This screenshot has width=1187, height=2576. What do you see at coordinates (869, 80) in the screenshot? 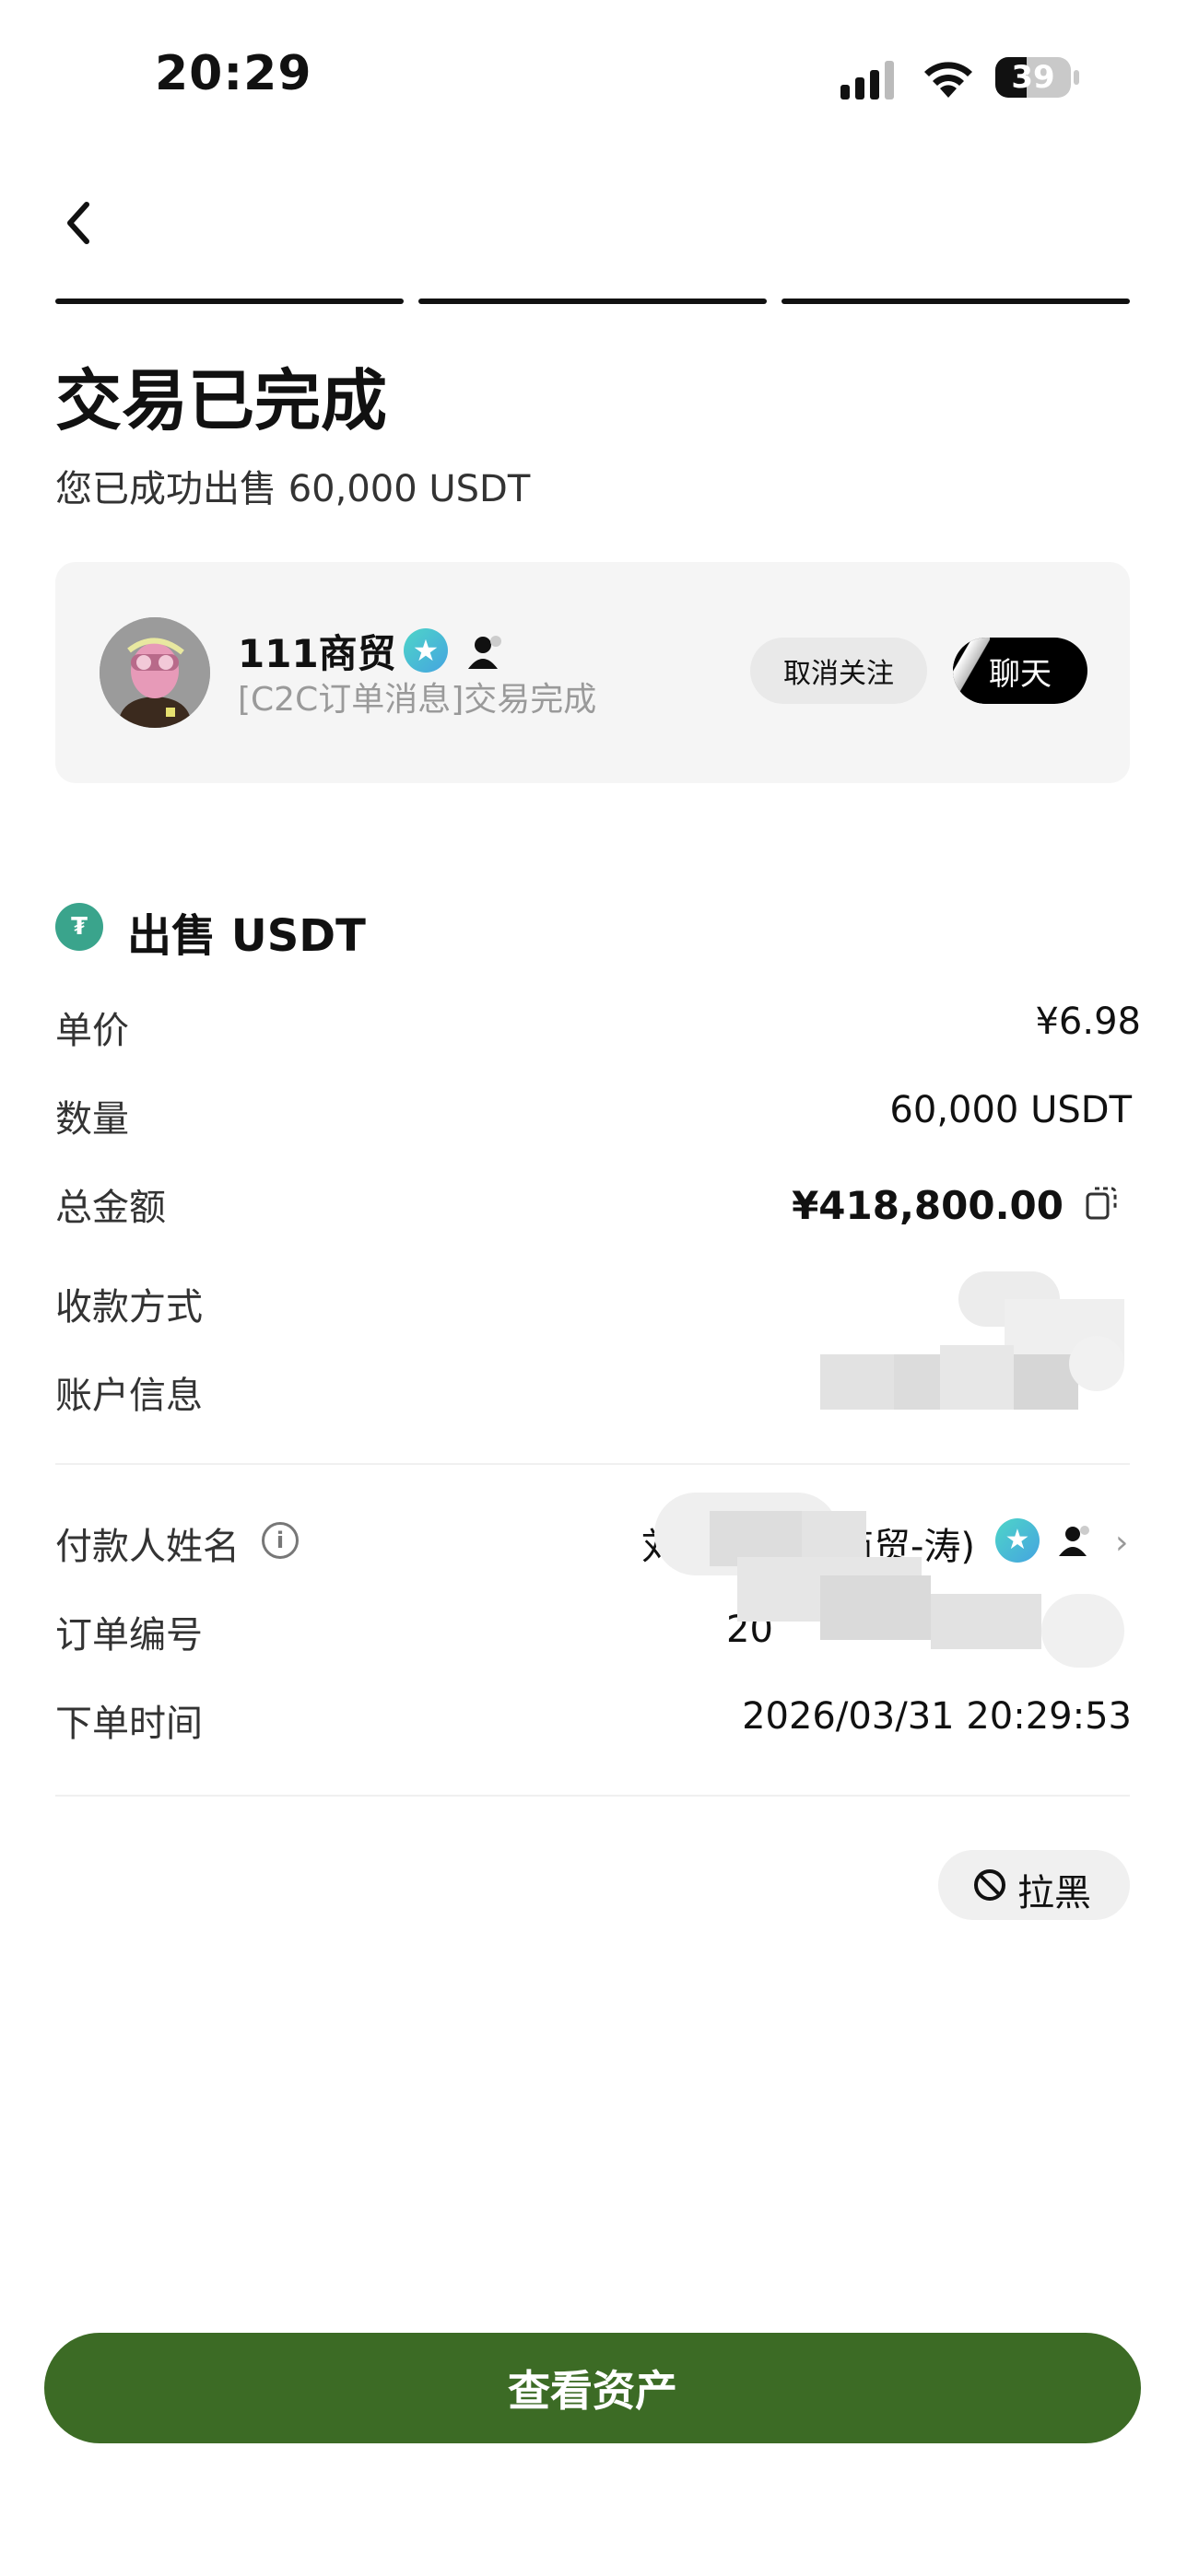
I see `signal-icon` at bounding box center [869, 80].